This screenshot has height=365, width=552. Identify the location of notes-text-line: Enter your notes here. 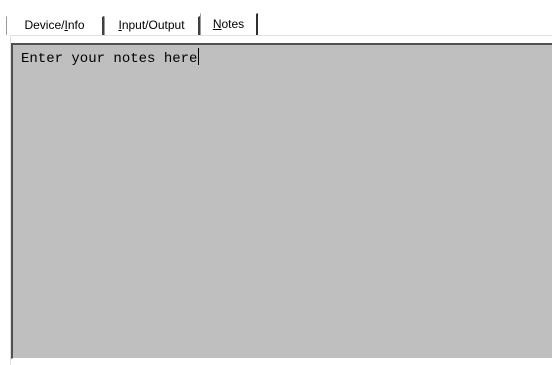
(110, 58).